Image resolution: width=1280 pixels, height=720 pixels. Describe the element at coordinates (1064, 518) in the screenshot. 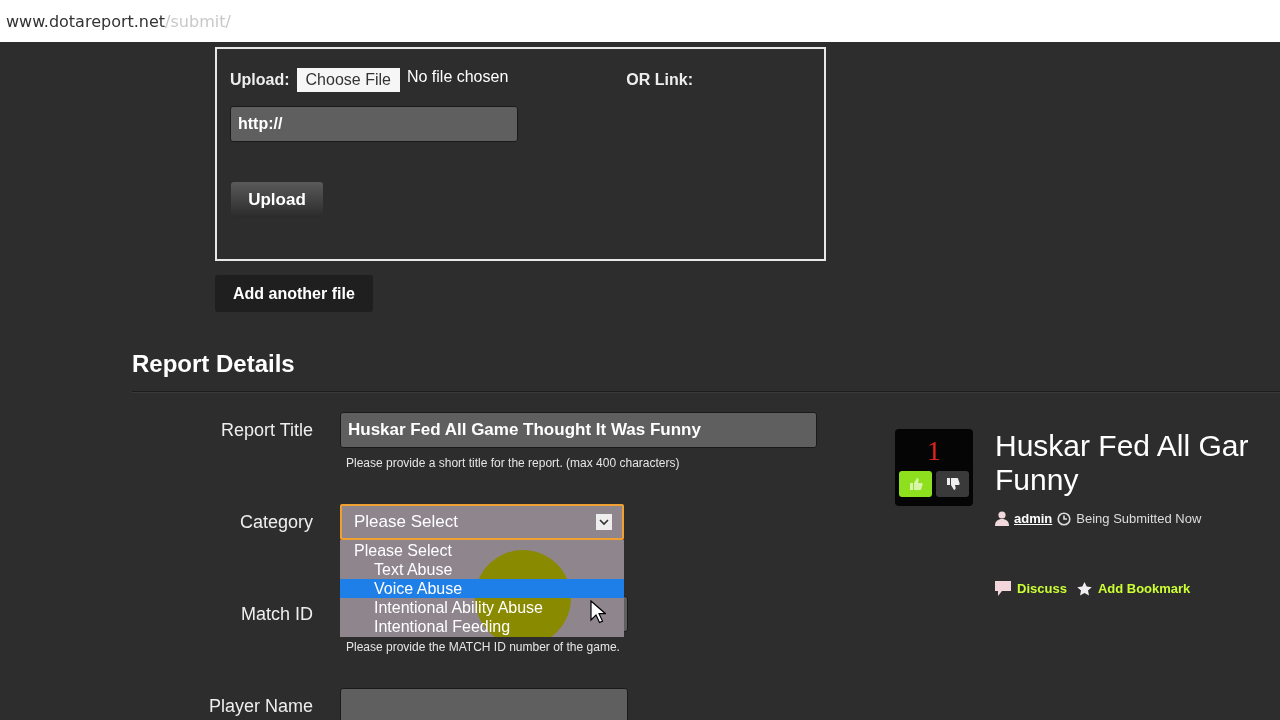

I see `clock-icon` at that location.